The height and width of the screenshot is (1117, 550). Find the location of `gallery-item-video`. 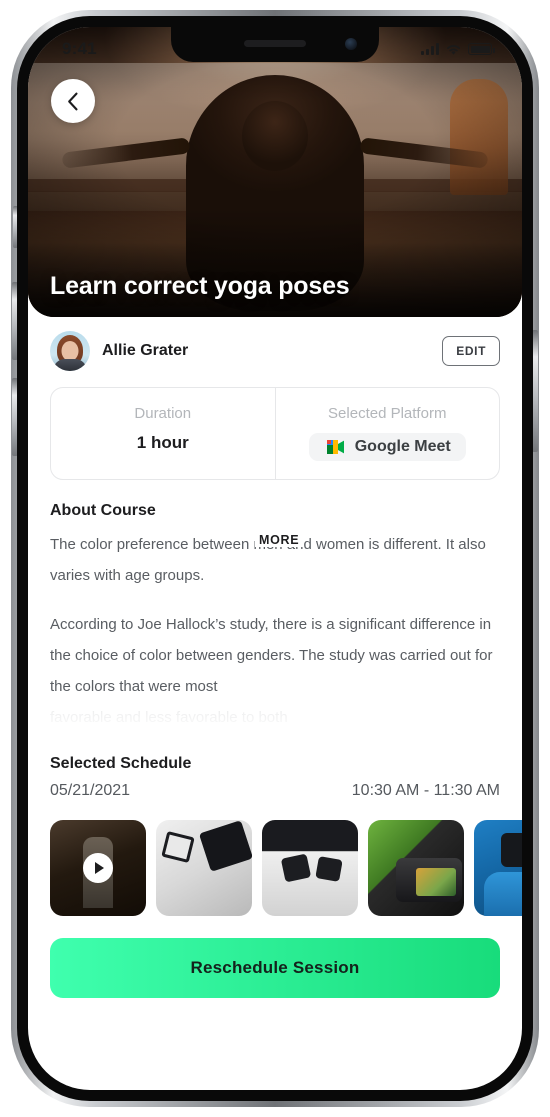

gallery-item-video is located at coordinates (98, 868).